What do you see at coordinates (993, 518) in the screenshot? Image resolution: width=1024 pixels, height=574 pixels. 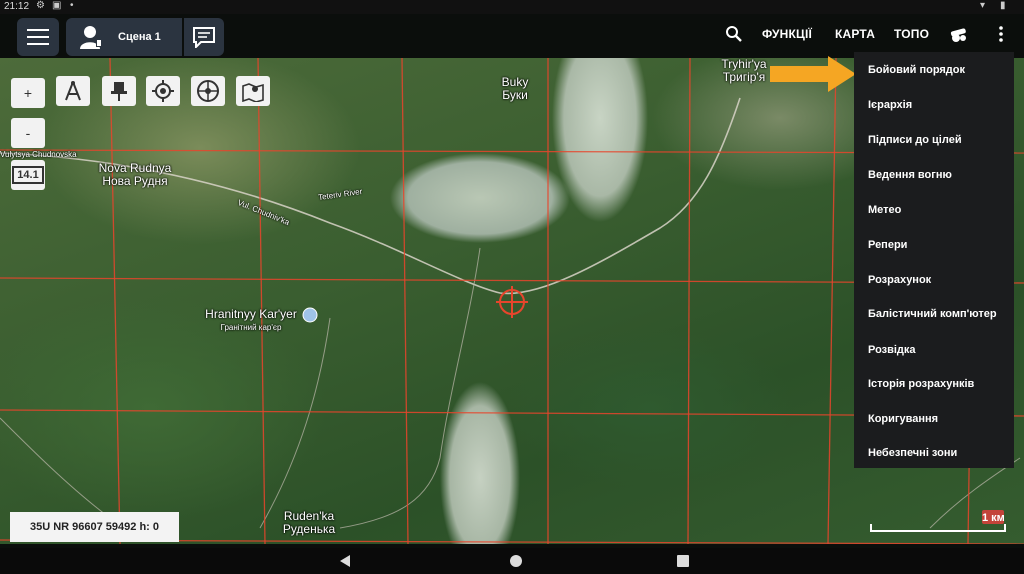 I see `scale-label: 1 км` at bounding box center [993, 518].